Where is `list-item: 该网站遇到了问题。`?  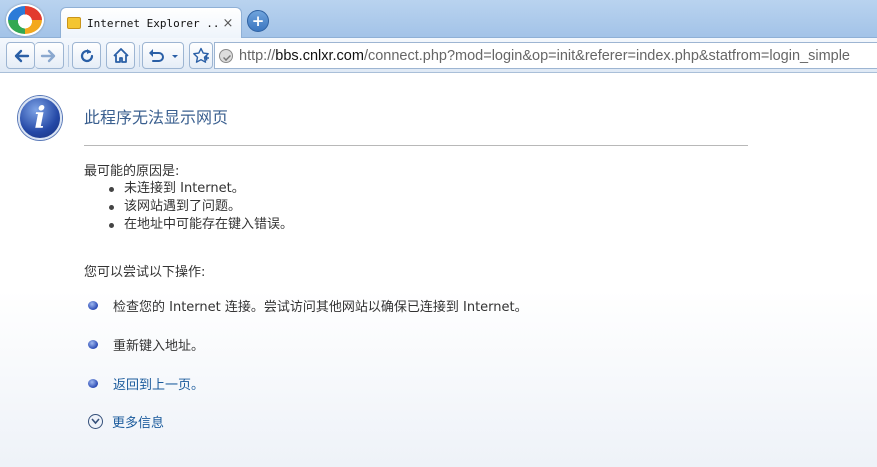
list-item: 该网站遇到了问题。 is located at coordinates (200, 207).